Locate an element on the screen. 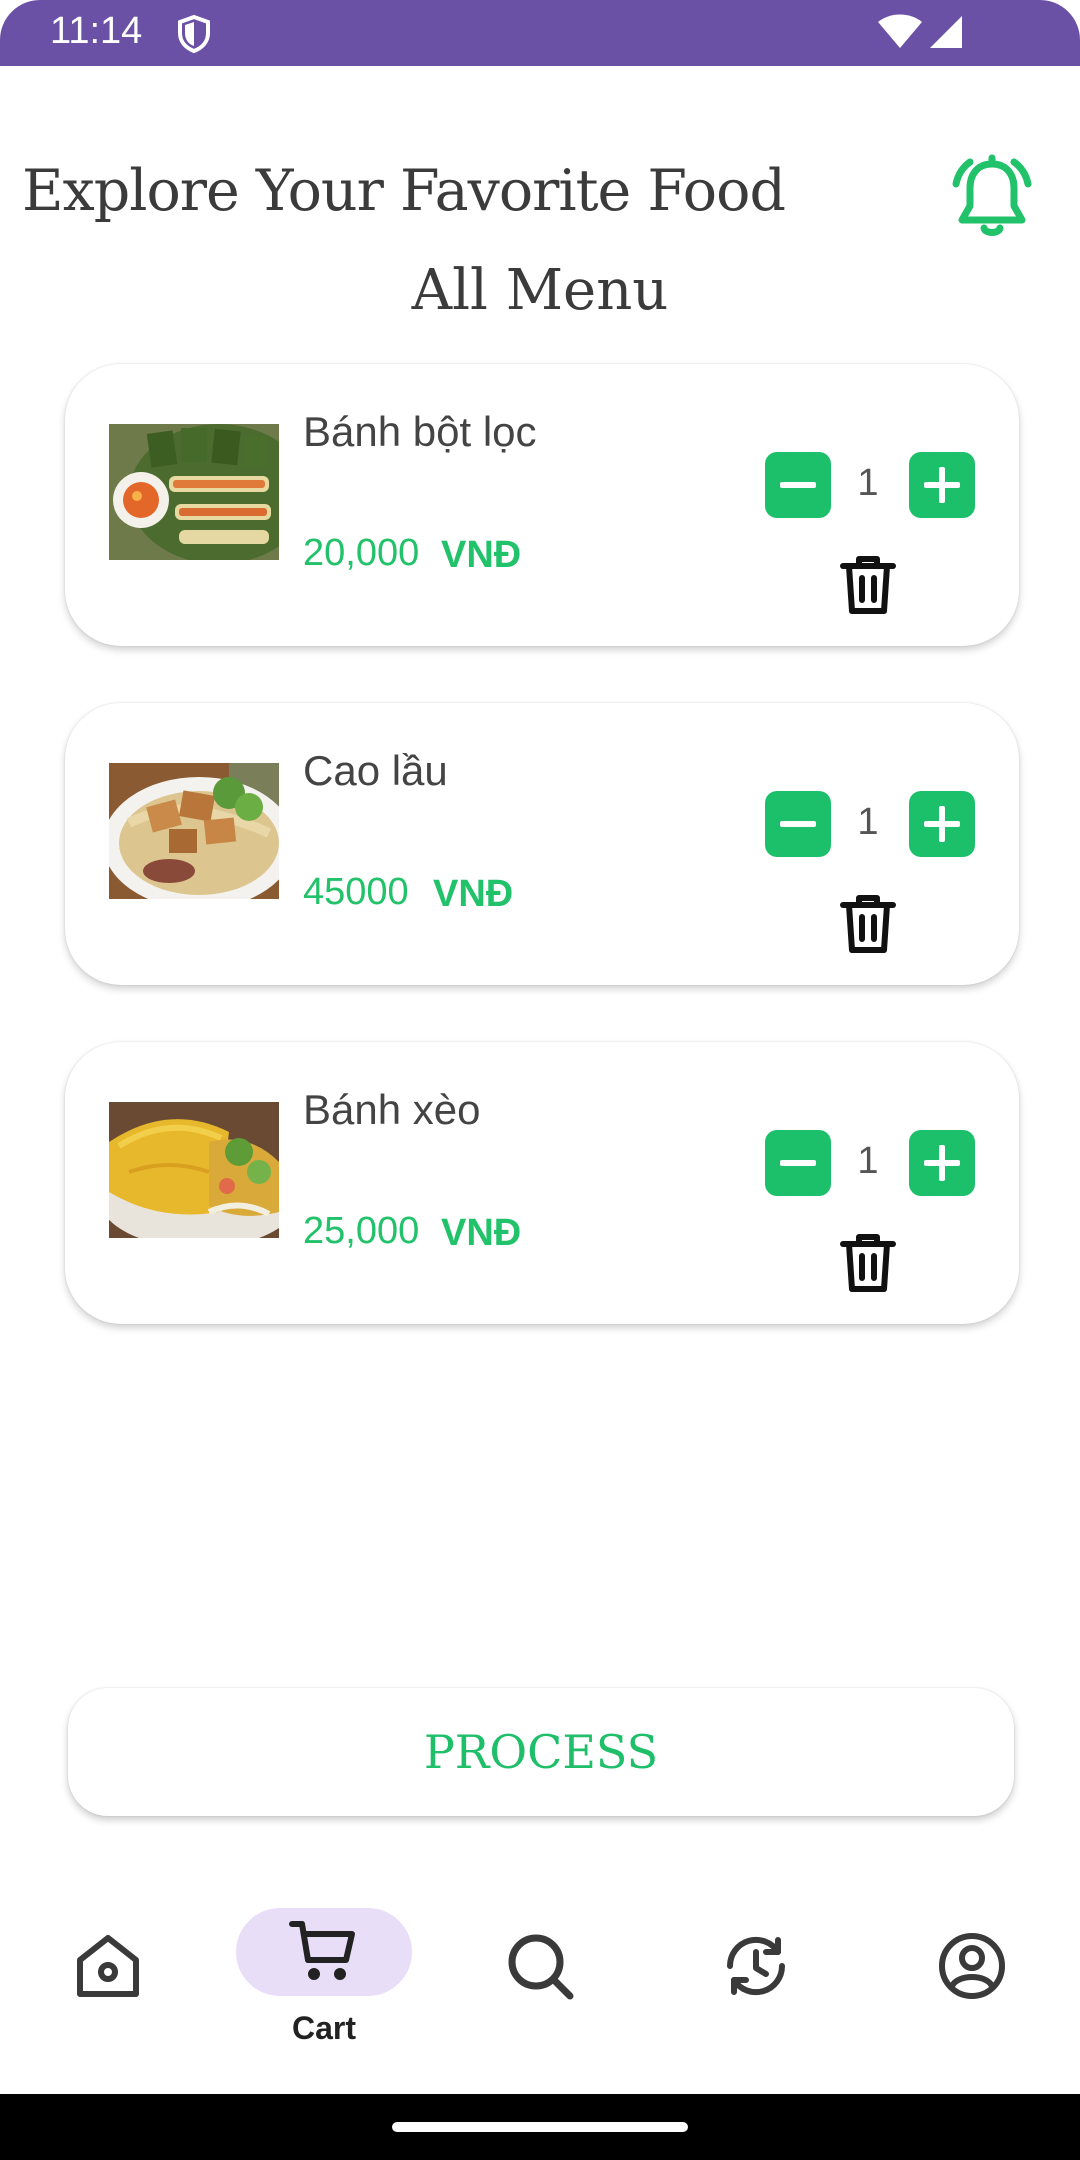  food-name: Bánh bột lọc is located at coordinates (420, 431).